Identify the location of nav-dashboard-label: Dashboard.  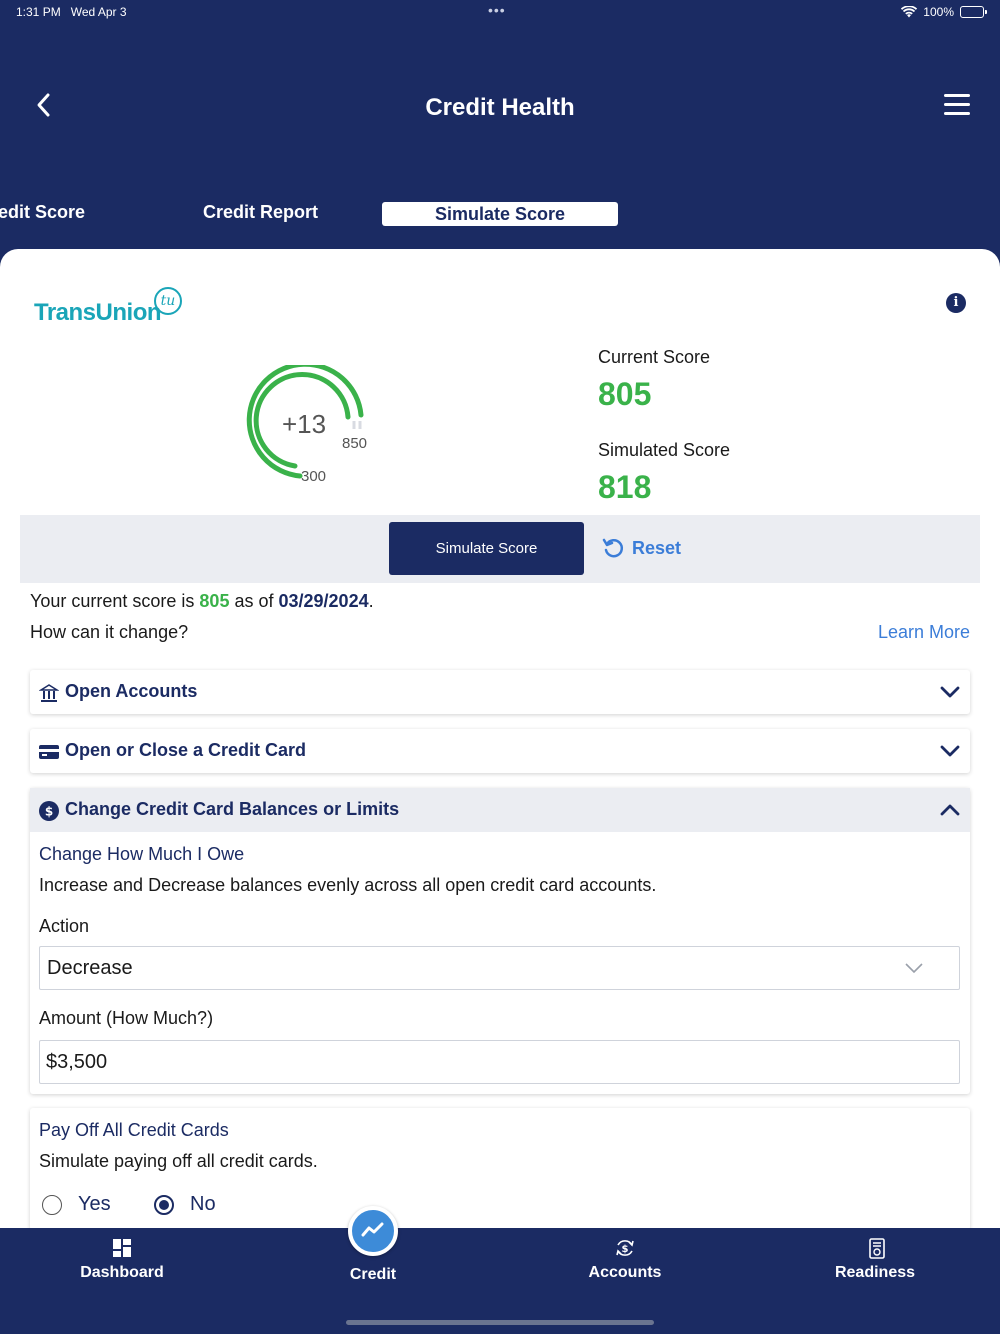
(122, 1272).